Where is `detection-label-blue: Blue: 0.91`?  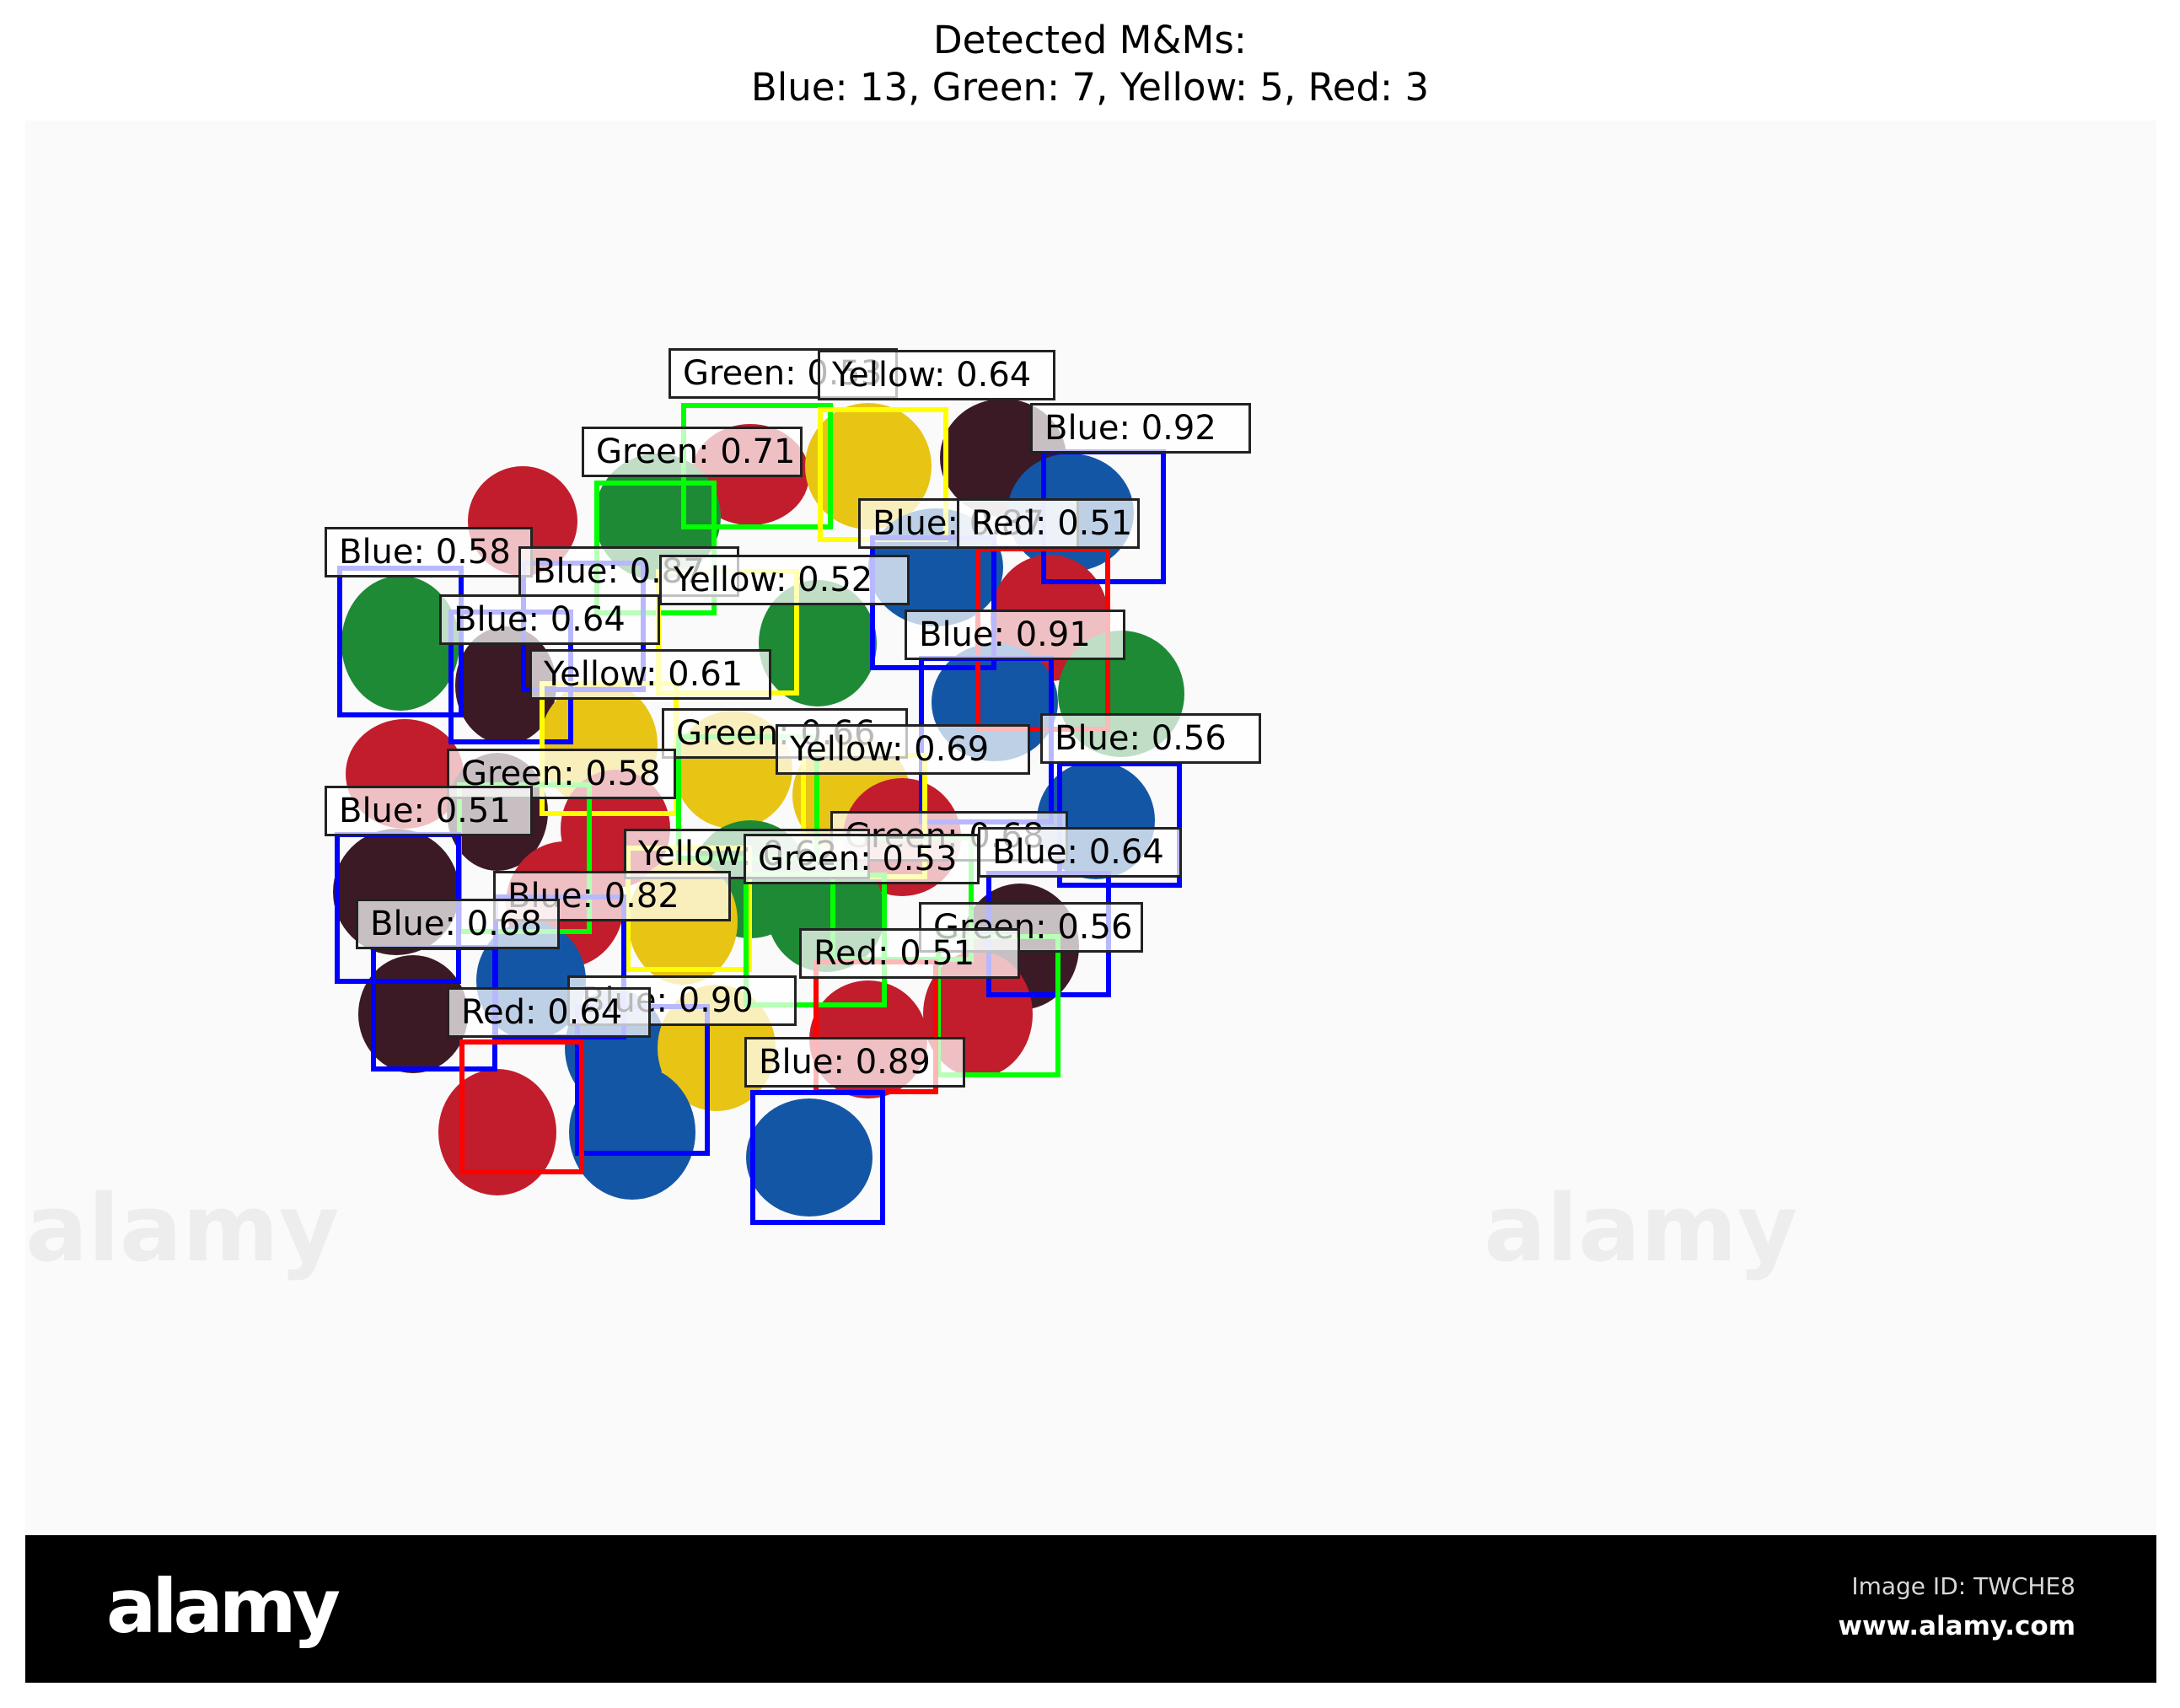
detection-label-blue: Blue: 0.91 is located at coordinates (1015, 635).